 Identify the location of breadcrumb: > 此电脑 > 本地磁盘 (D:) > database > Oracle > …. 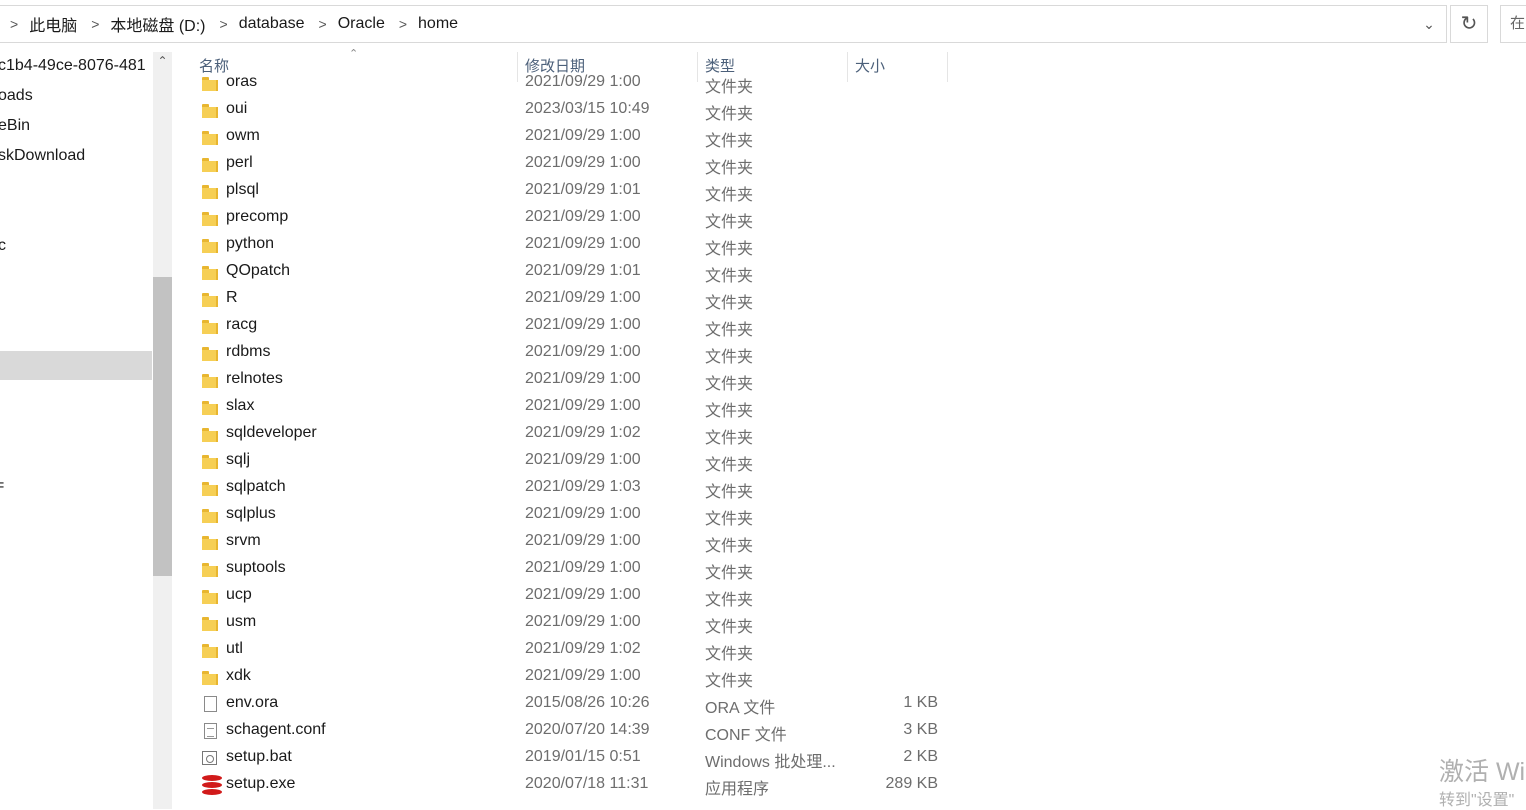
(232, 24).